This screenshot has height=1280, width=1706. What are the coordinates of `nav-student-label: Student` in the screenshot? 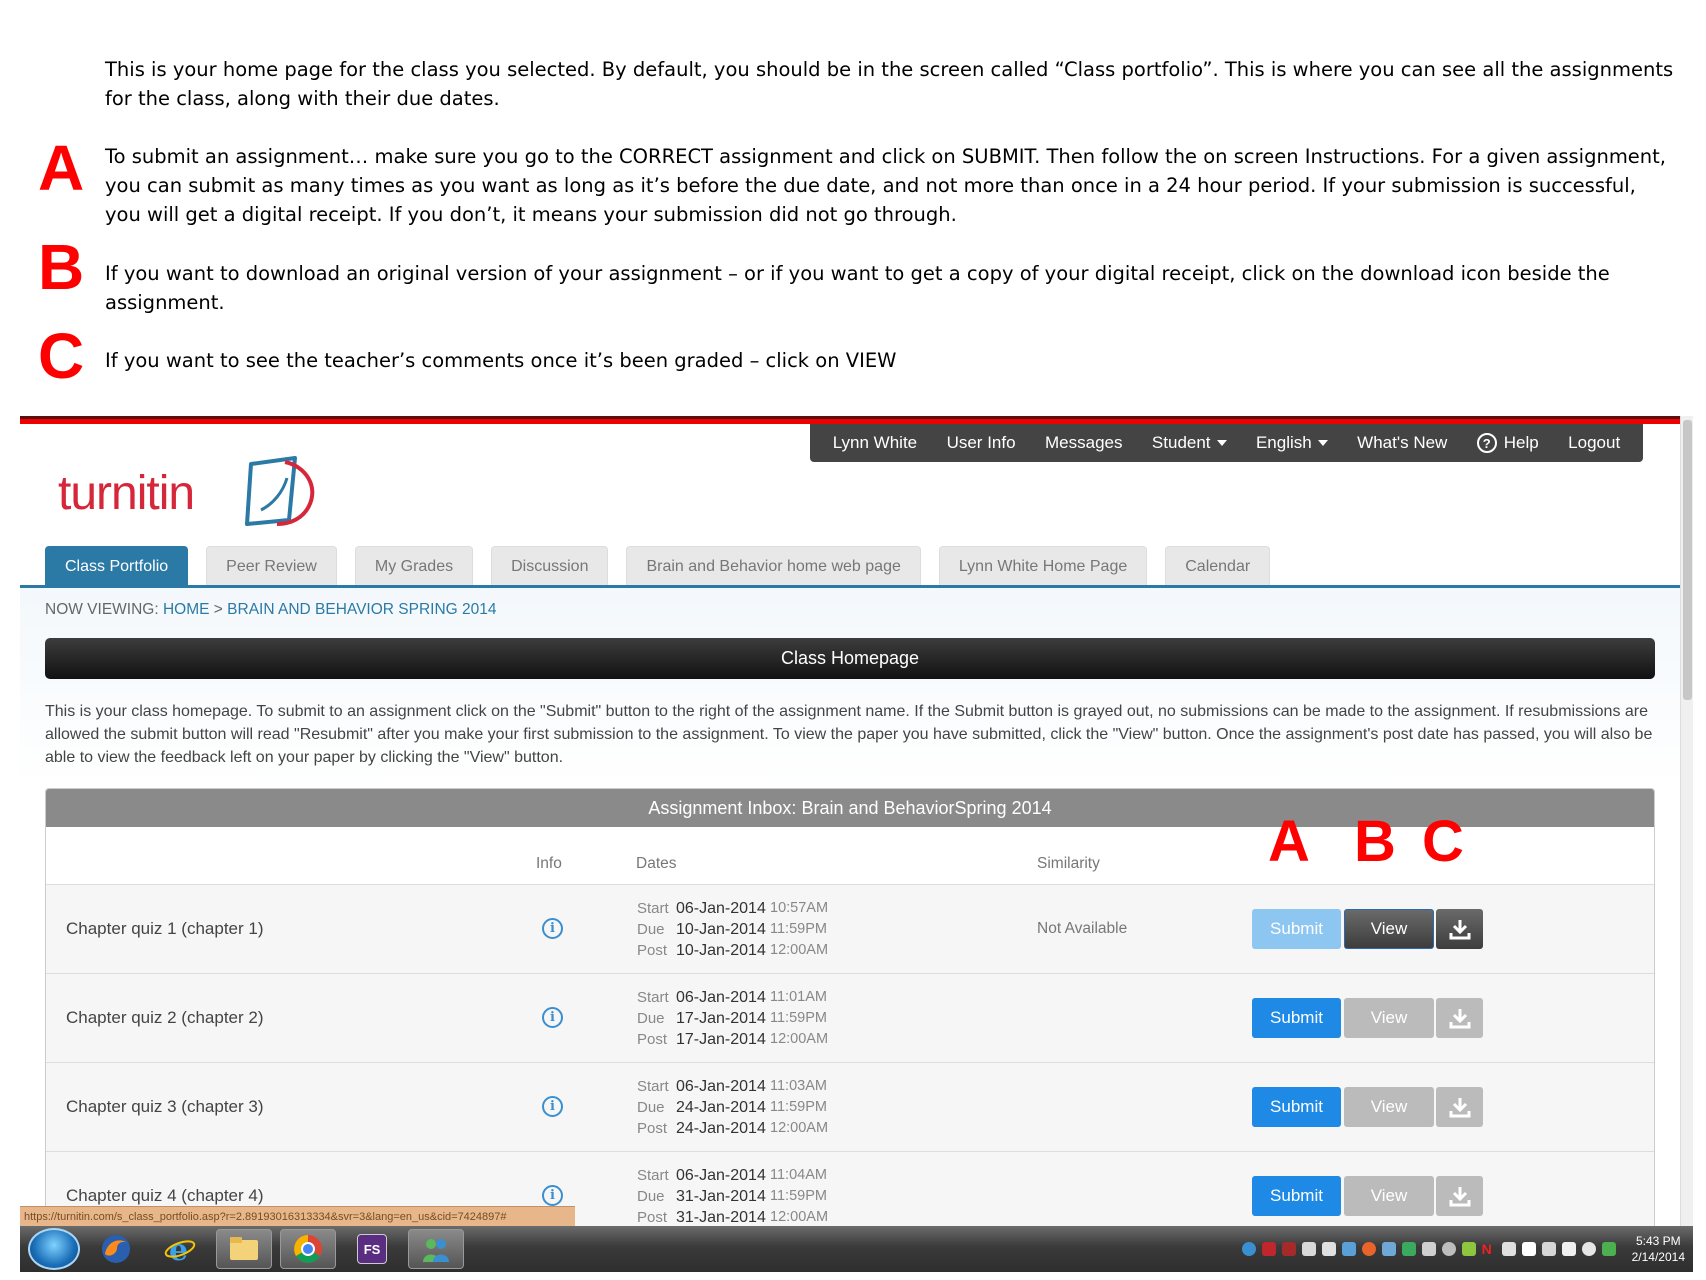 It's located at (1181, 442).